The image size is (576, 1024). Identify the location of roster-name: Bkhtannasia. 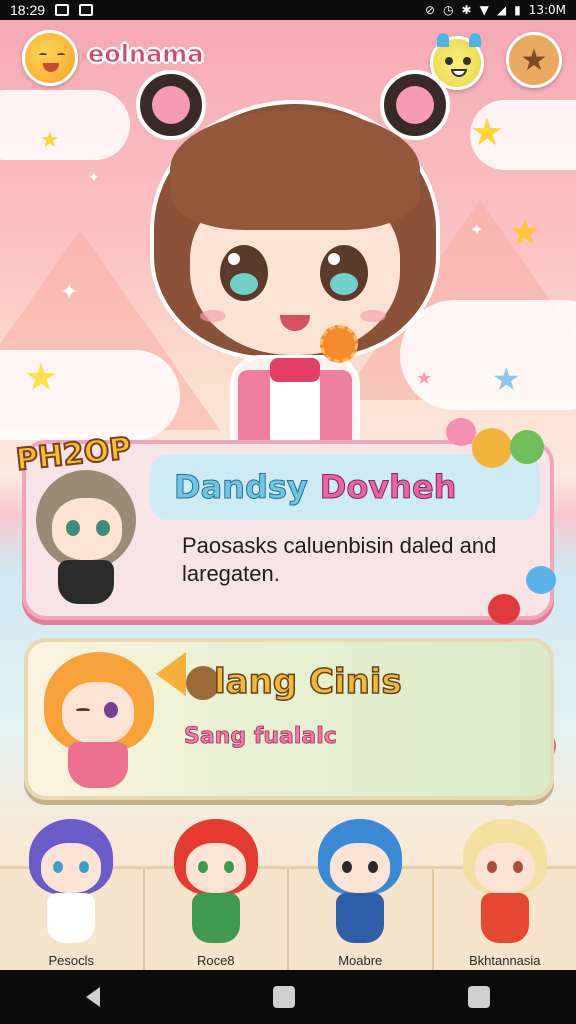
(504, 960).